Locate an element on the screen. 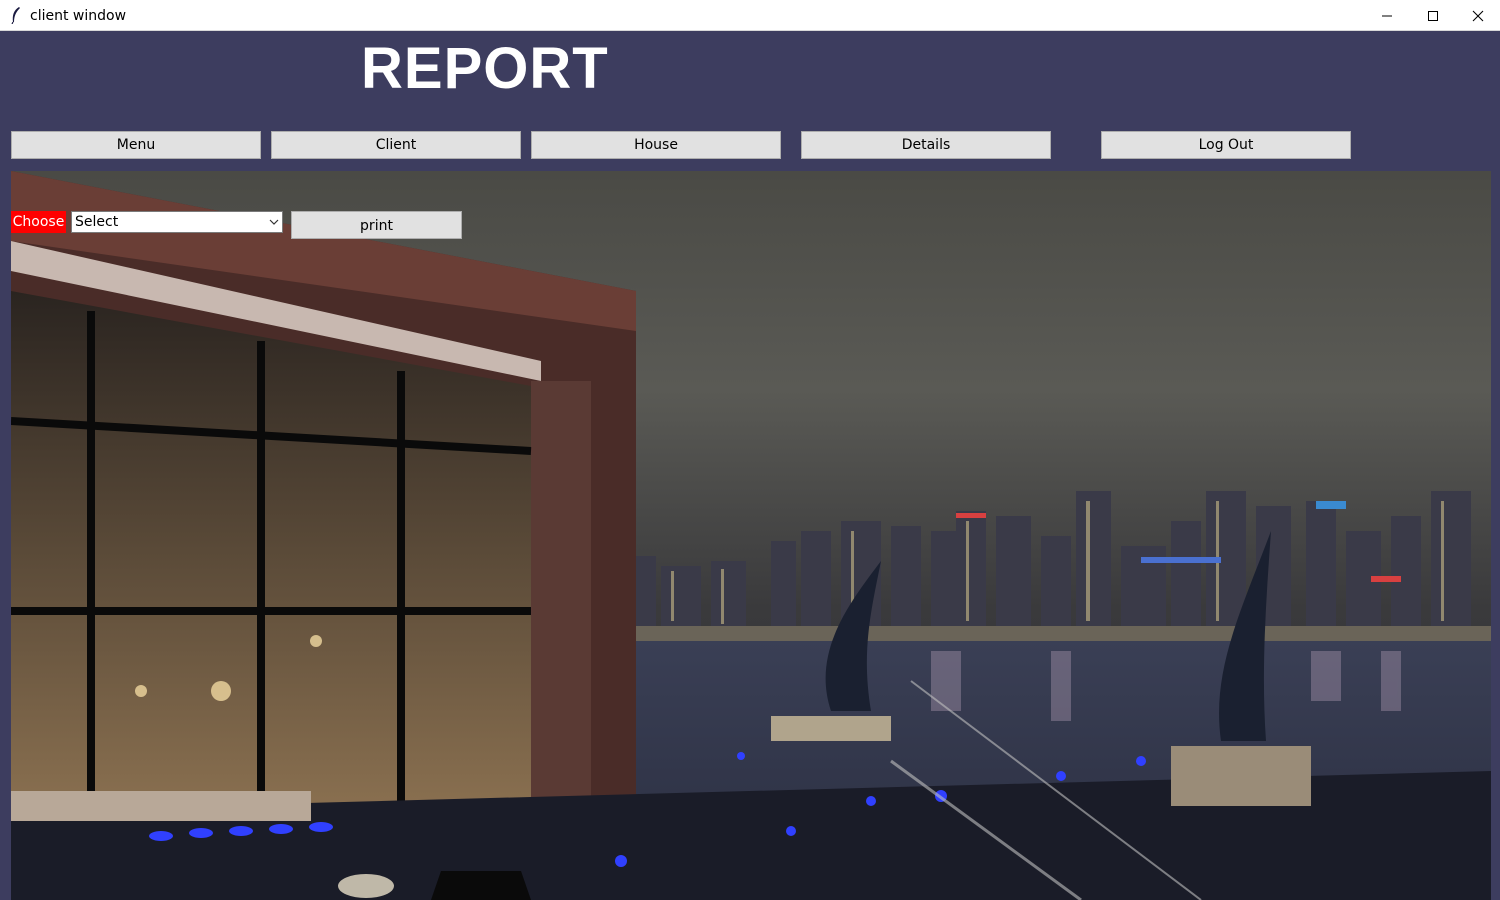  print-button: print is located at coordinates (376, 225).